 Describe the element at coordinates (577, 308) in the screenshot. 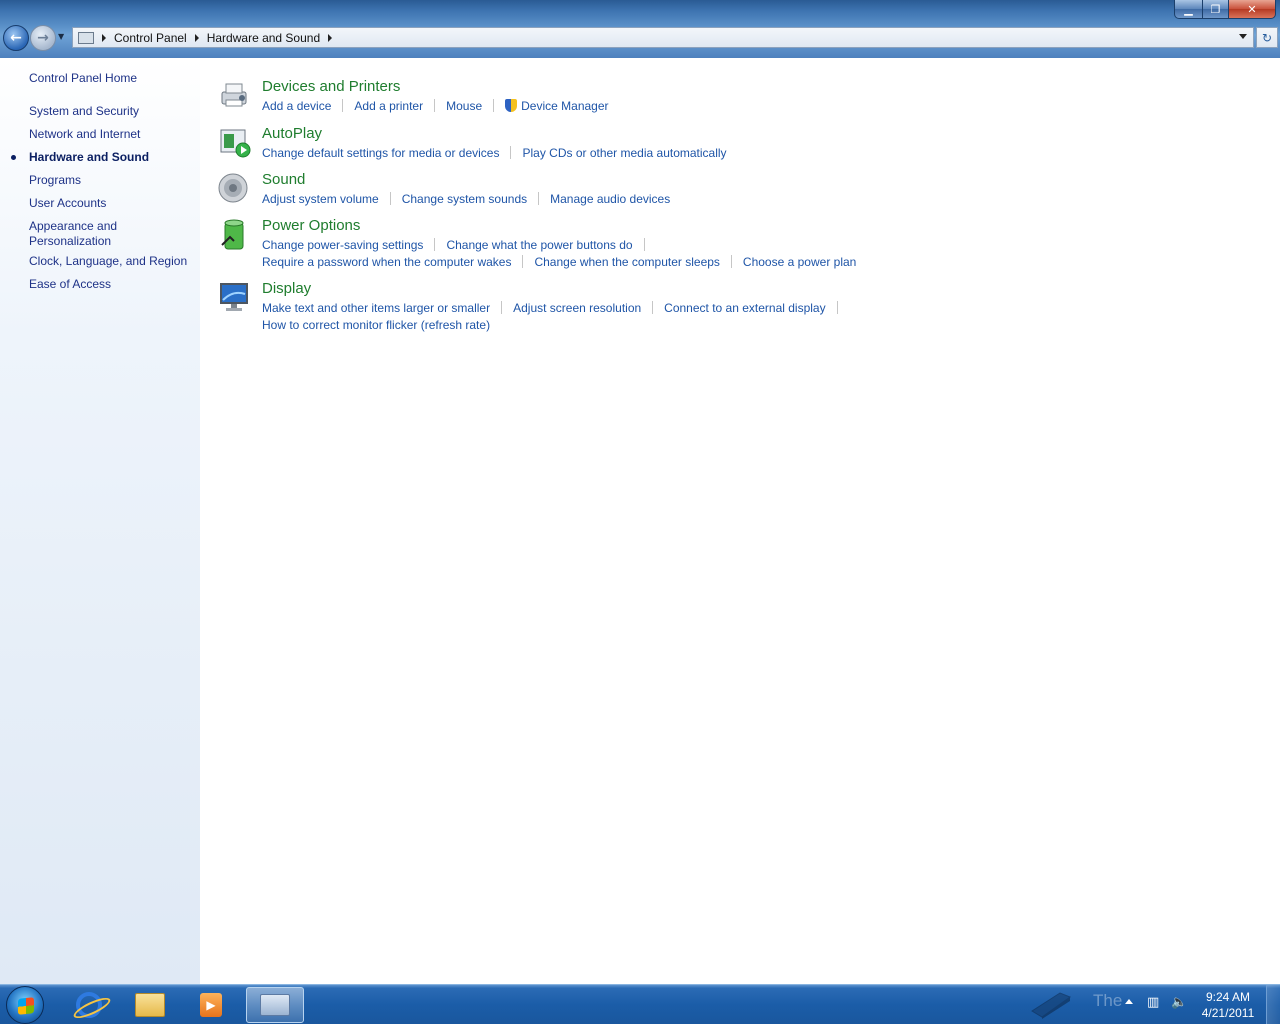

I see `adjust-screen-resolution-link: Adjust screen resolution` at that location.